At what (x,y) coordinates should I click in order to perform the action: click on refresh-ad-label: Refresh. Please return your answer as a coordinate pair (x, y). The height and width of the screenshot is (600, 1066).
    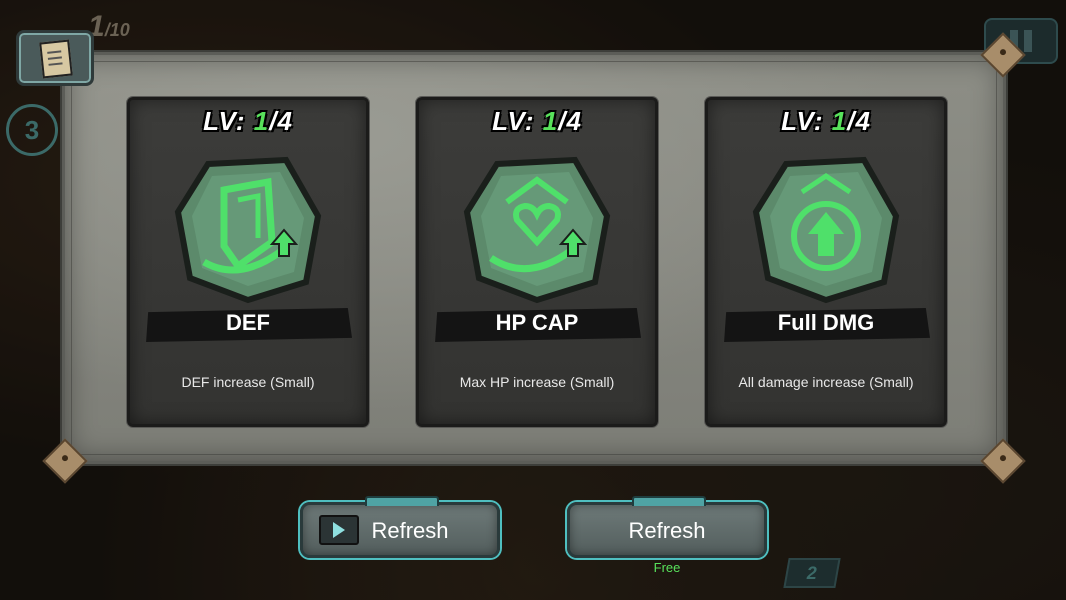
    Looking at the image, I should click on (410, 530).